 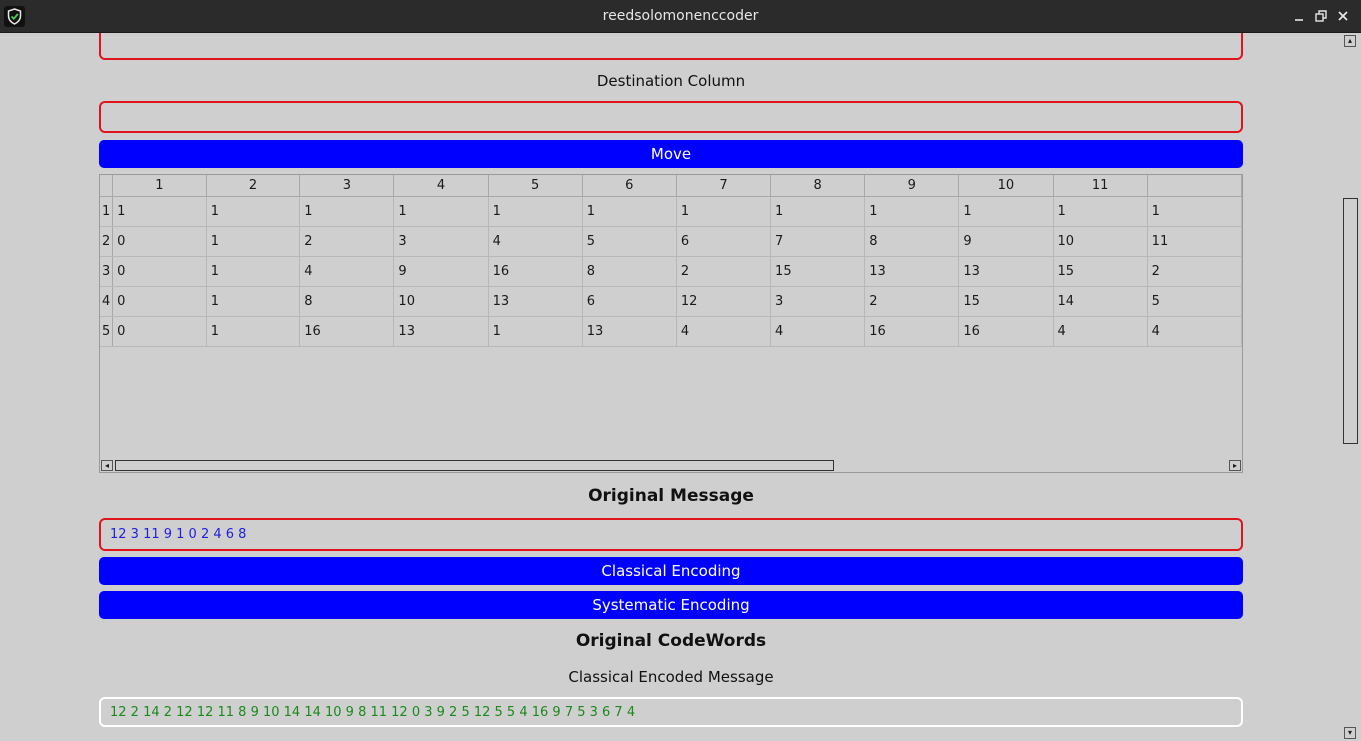 I want to click on horizontal-scroll-thumb, so click(x=474, y=465).